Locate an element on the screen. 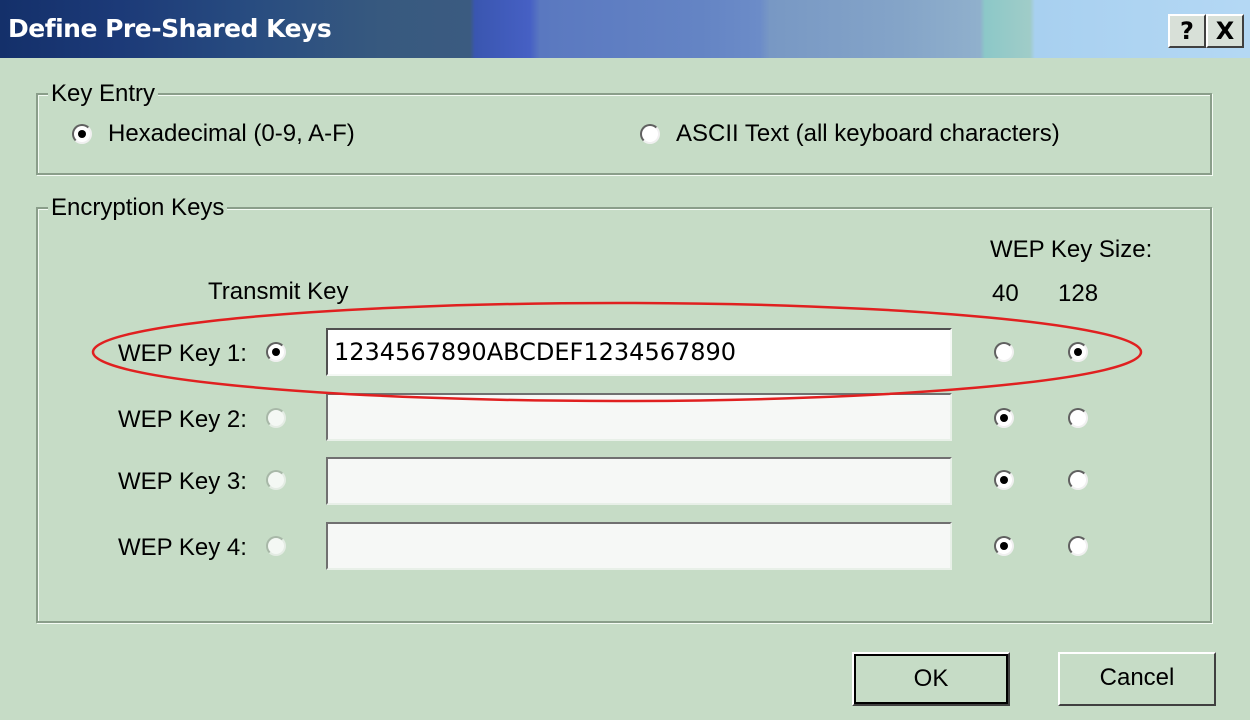  wep-key-2-input is located at coordinates (639, 417).